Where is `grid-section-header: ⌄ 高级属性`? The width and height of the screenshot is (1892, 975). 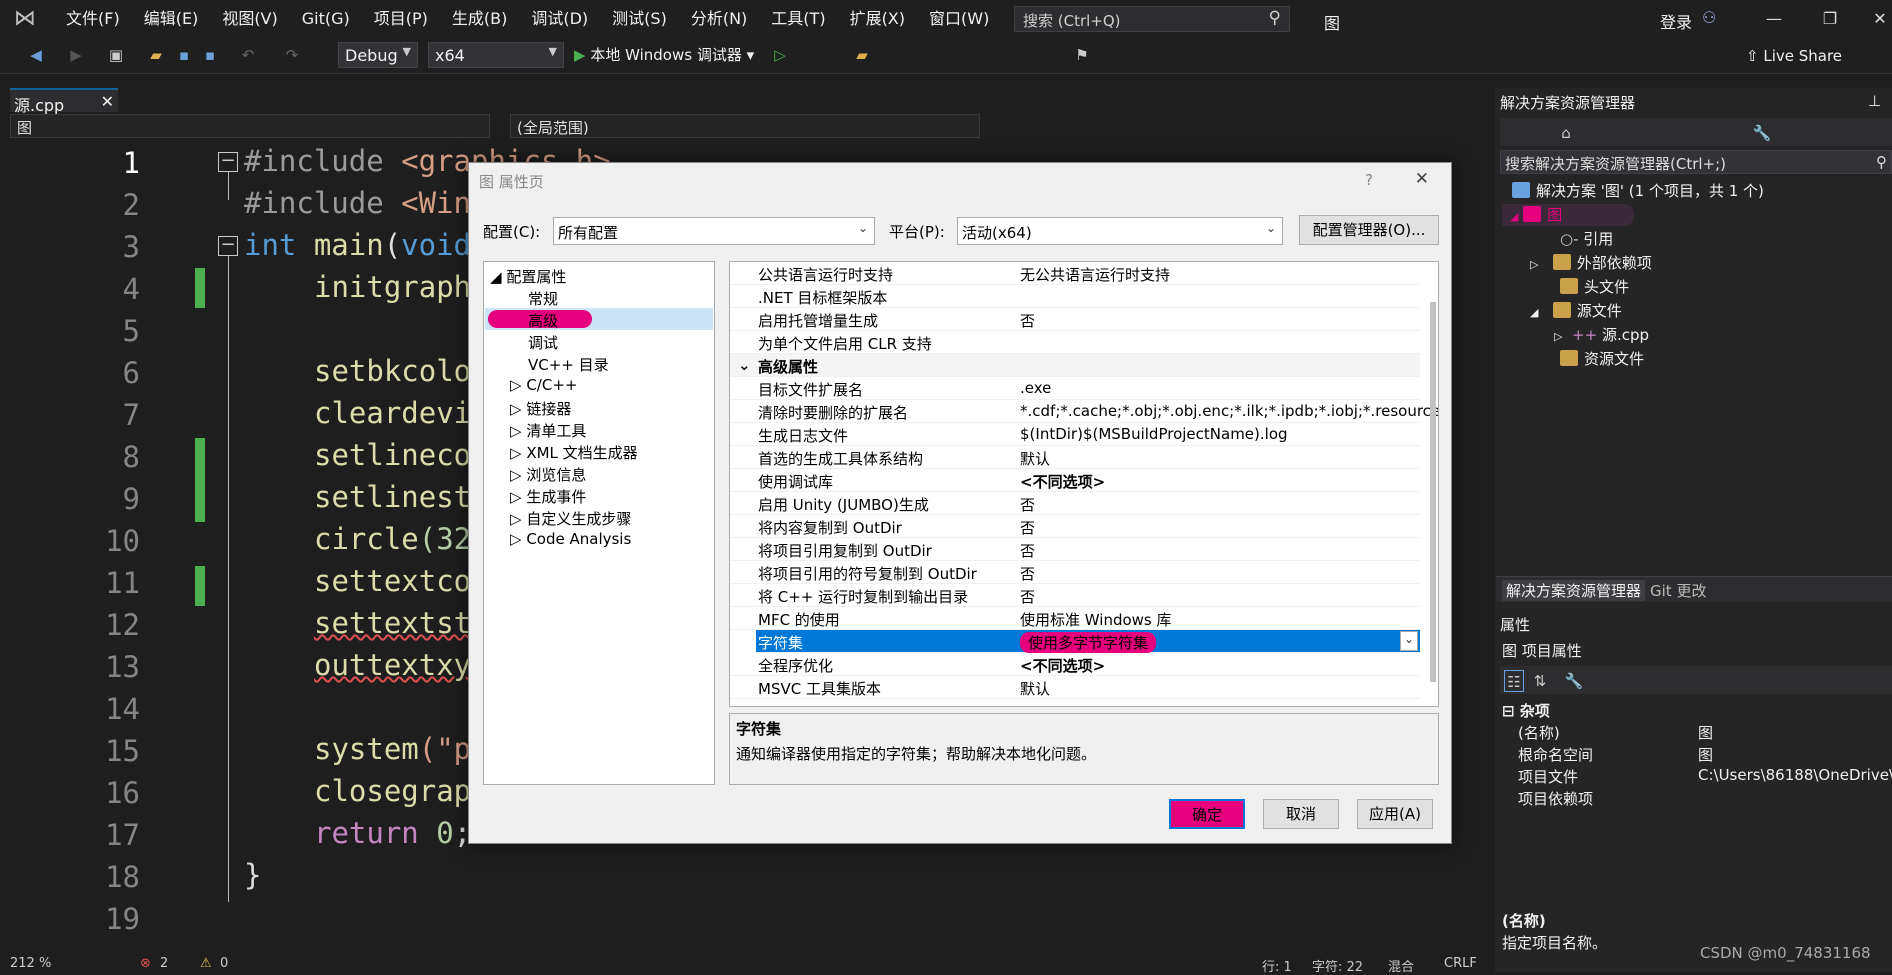 grid-section-header: ⌄ 高级属性 is located at coordinates (1075, 365).